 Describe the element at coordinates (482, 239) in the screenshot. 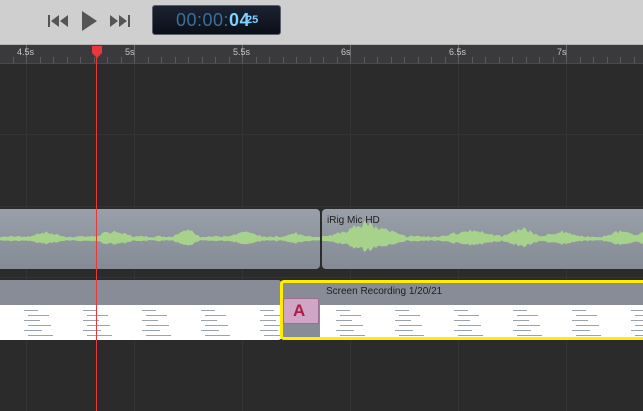

I see `audio-clip-irig: iRig Mic HD` at that location.